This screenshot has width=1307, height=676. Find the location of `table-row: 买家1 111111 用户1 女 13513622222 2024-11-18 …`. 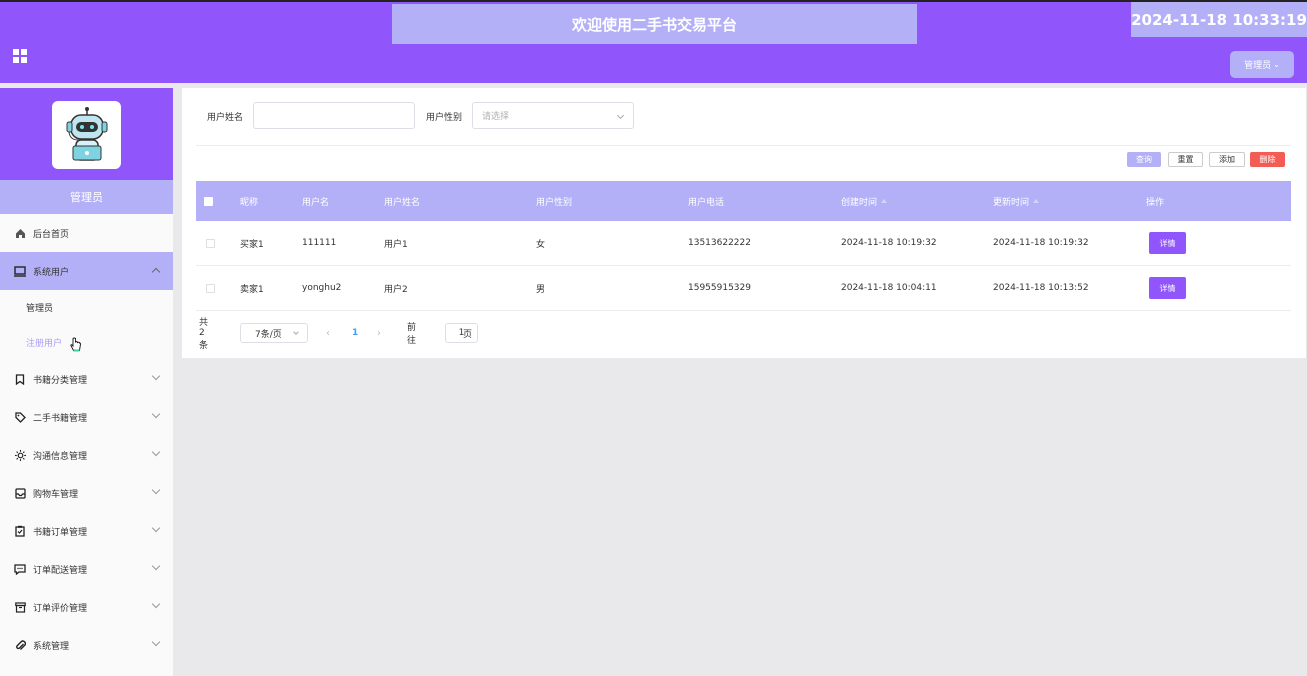

table-row: 买家1 111111 用户1 女 13513622222 2024-11-18 … is located at coordinates (743, 243).